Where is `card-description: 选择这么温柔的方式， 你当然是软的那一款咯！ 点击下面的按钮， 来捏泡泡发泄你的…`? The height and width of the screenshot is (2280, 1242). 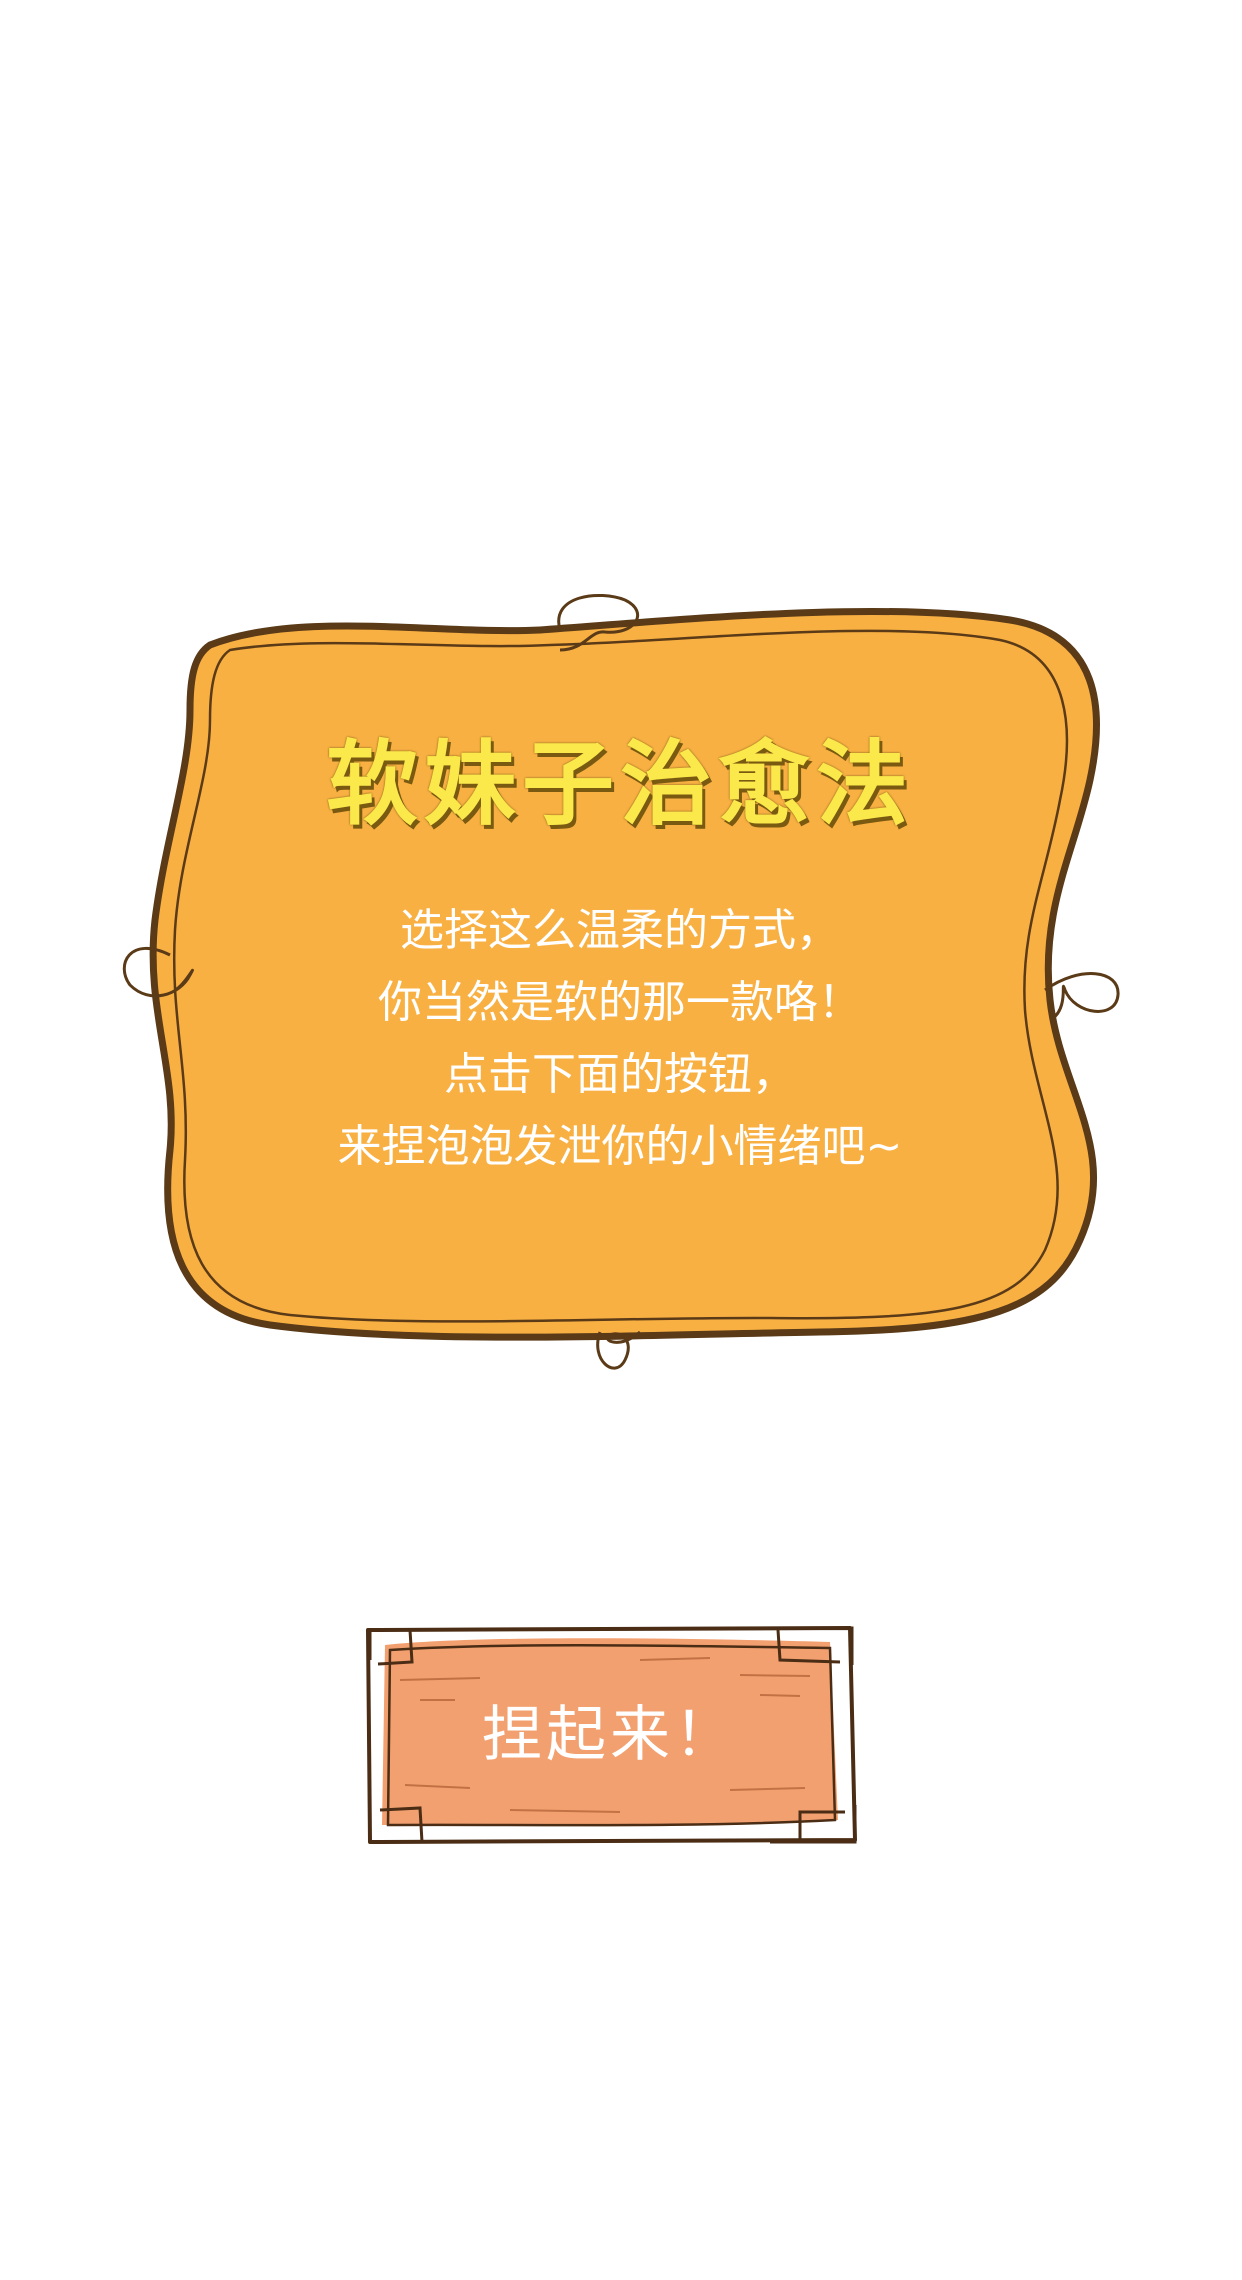
card-description: 选择这么温柔的方式， 你当然是软的那一款咯！ 点击下面的按钮， 来捏泡泡发泄你的… is located at coordinates (620, 1039).